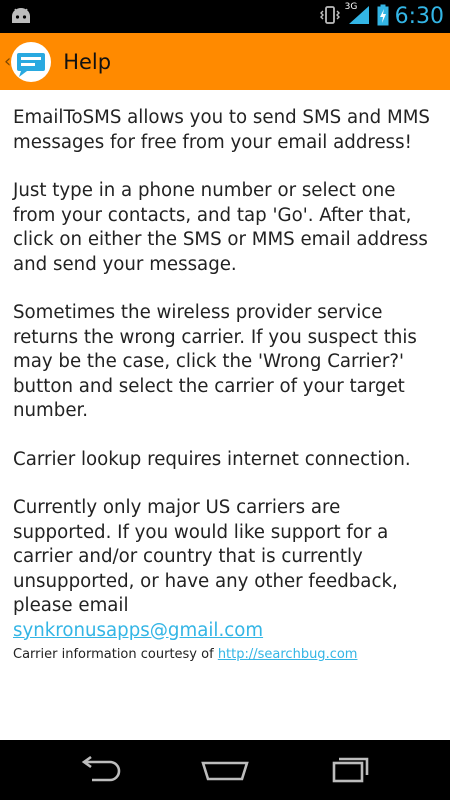  Describe the element at coordinates (31, 61) in the screenshot. I see `app-message-icon` at that location.